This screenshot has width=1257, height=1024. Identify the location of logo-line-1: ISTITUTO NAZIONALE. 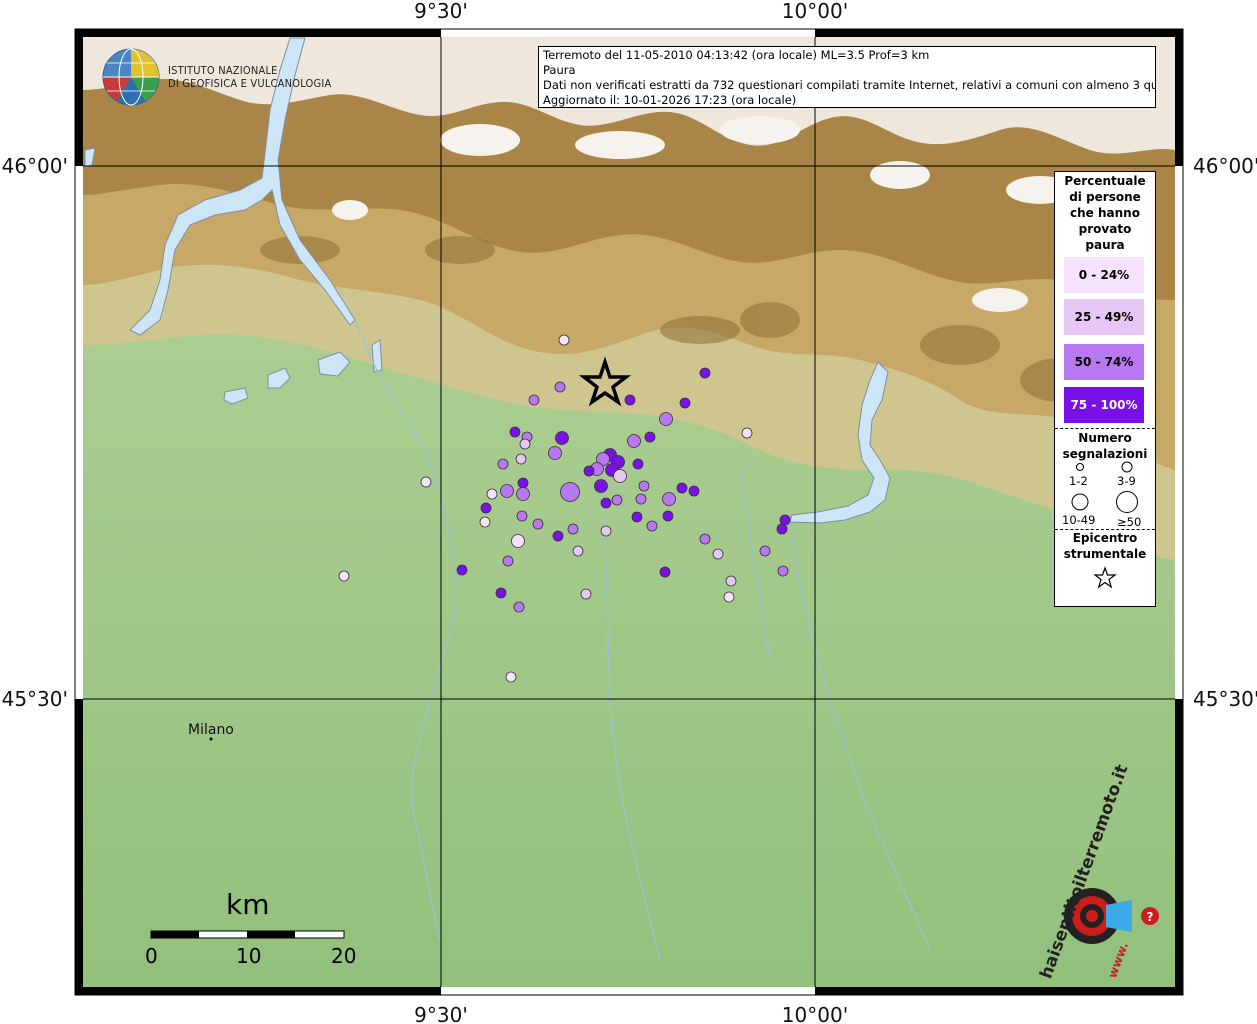
(223, 70).